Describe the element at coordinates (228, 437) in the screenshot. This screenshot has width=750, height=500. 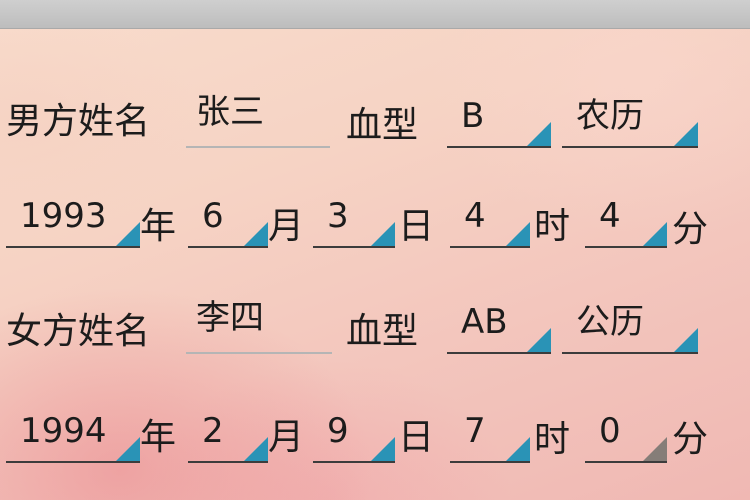
I see `female-month-select: 2` at that location.